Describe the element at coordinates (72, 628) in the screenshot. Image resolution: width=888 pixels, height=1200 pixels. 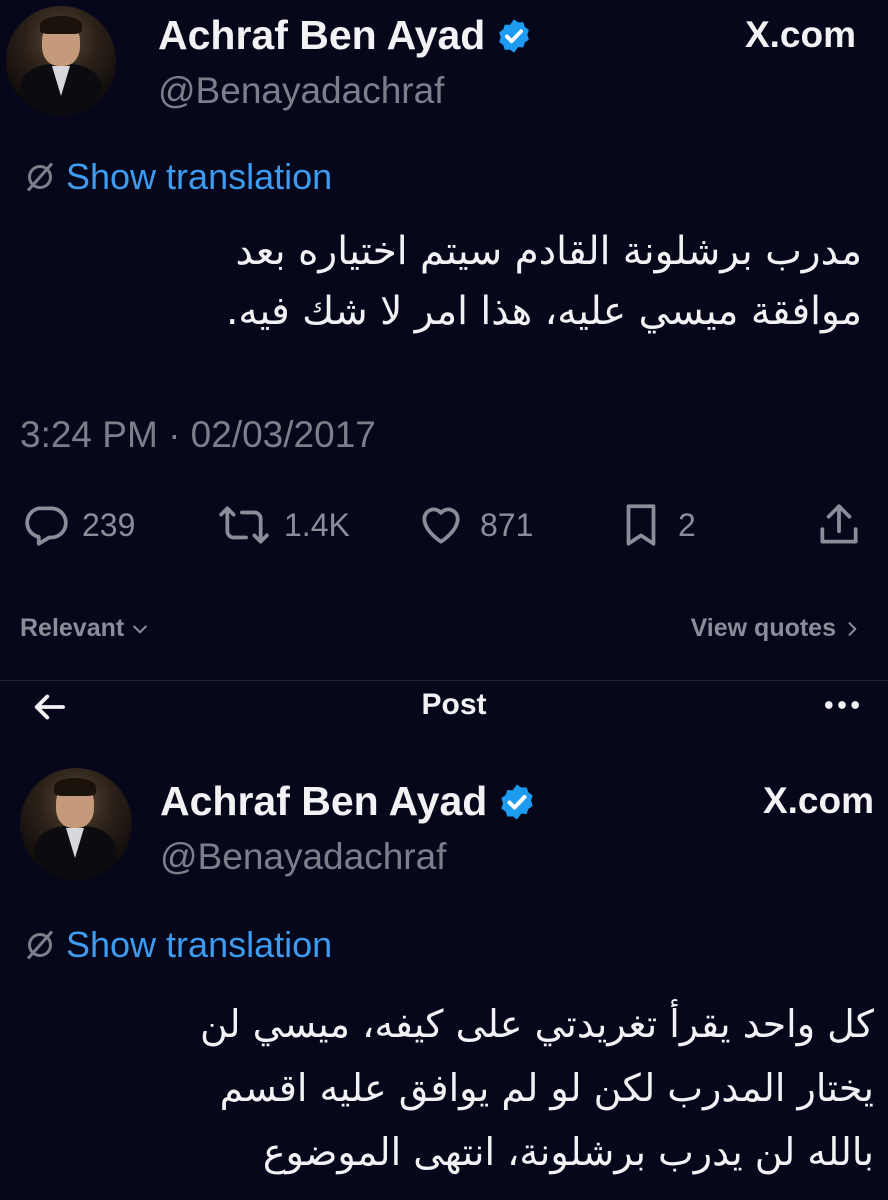
I see `sort-relevant-label: Relevant` at that location.